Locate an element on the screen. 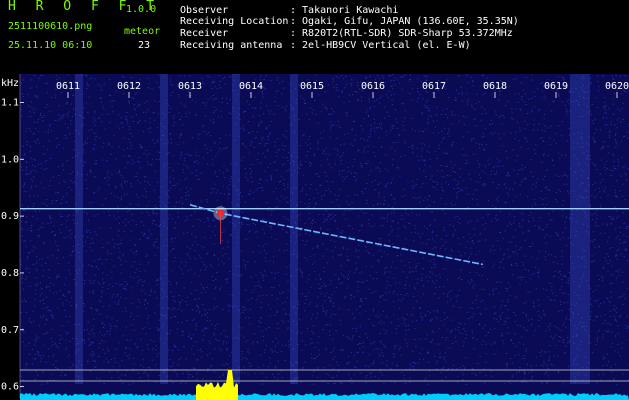 The image size is (629, 400). y-tick-label: 1.1 is located at coordinates (10, 102).